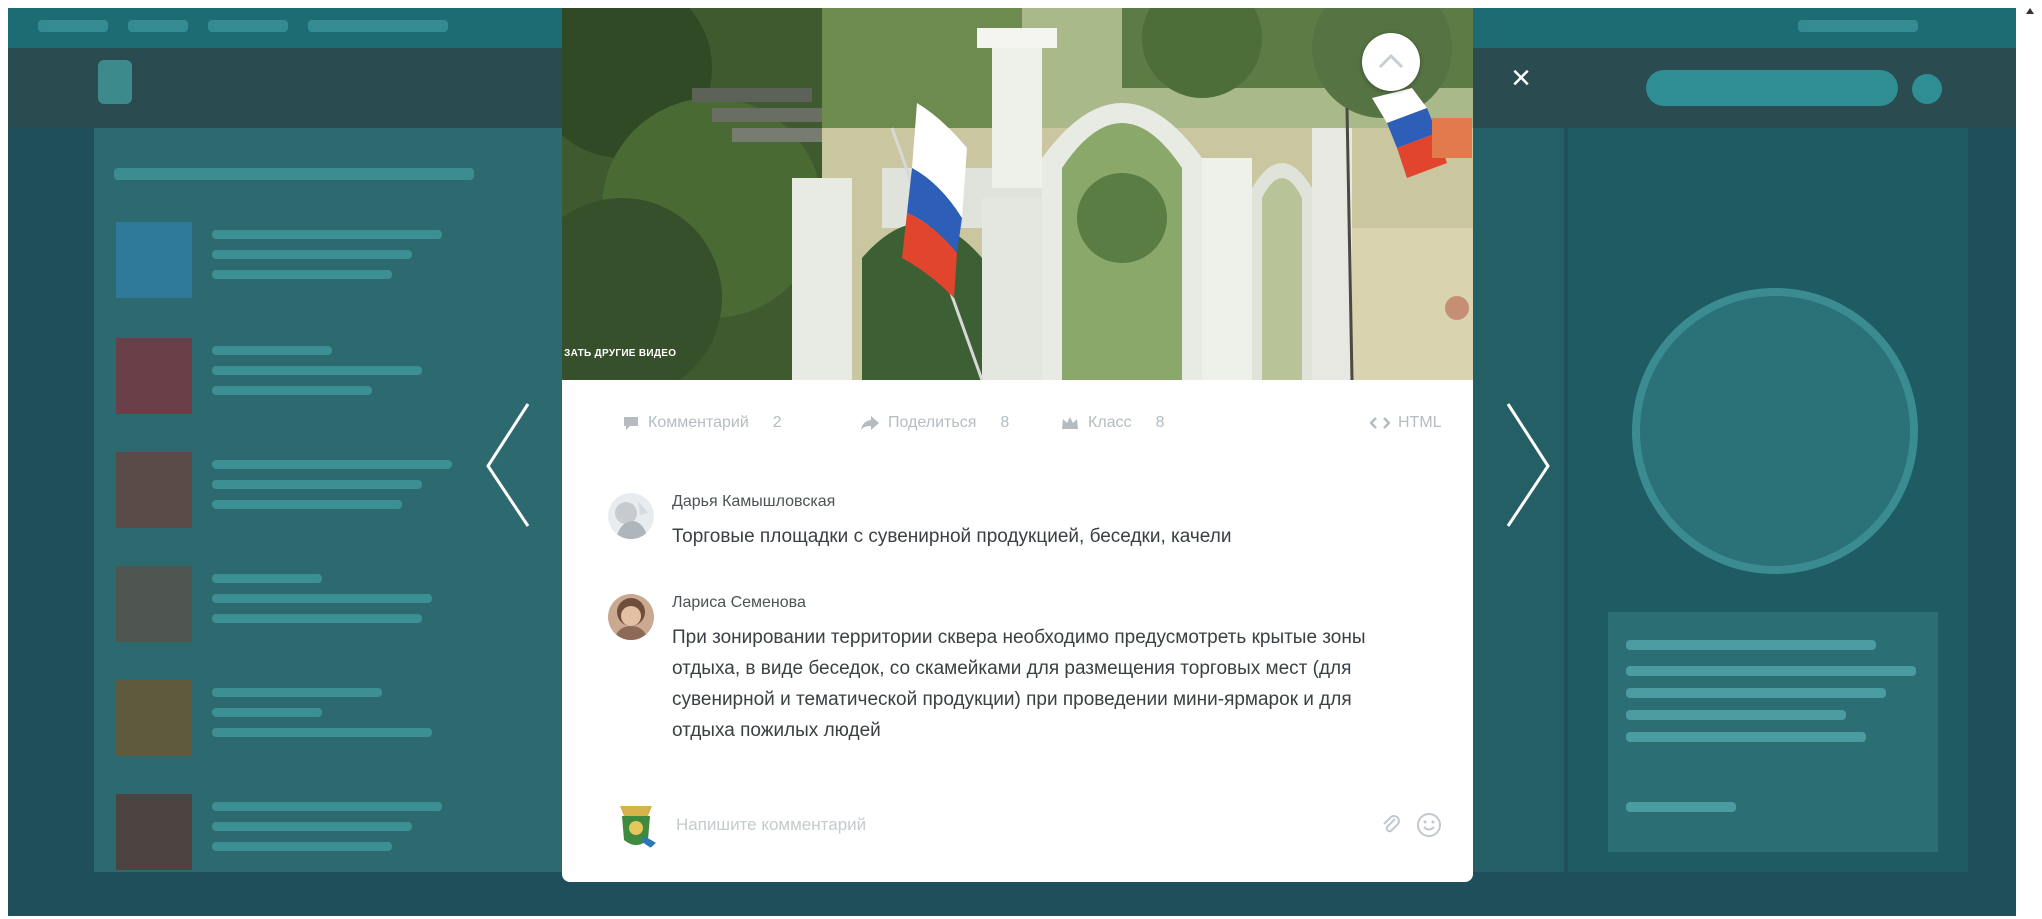 Image resolution: width=2042 pixels, height=919 pixels. I want to click on share-action-label: Поделиться, so click(932, 422).